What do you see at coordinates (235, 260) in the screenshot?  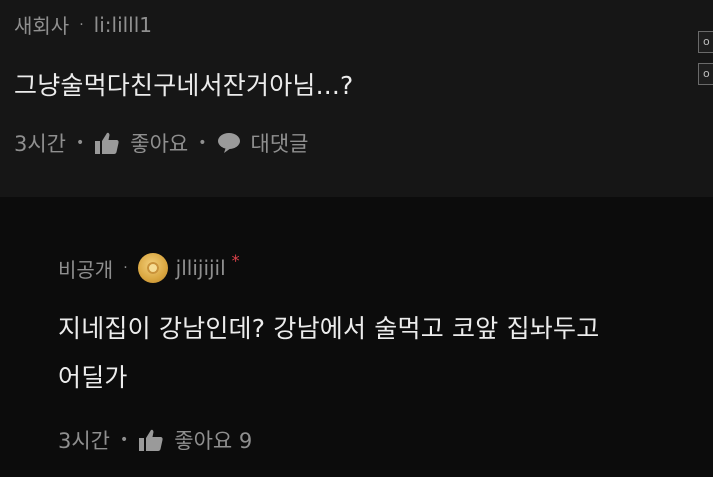 I see `star-mark: *` at bounding box center [235, 260].